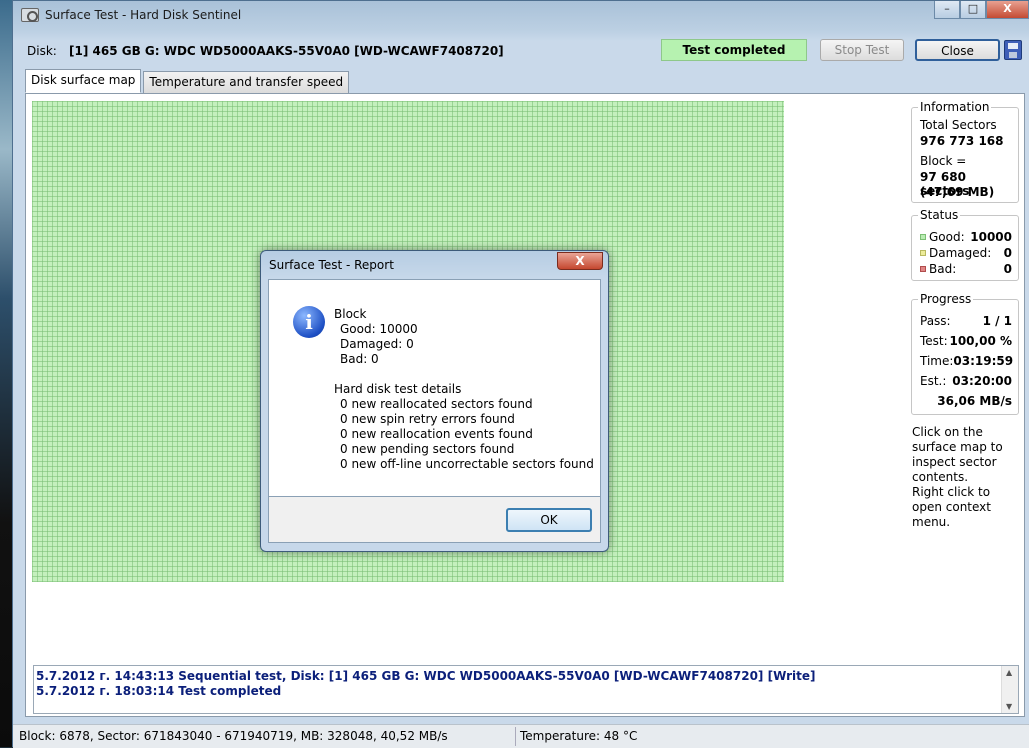  I want to click on est-value: 03:20:00, so click(982, 381).